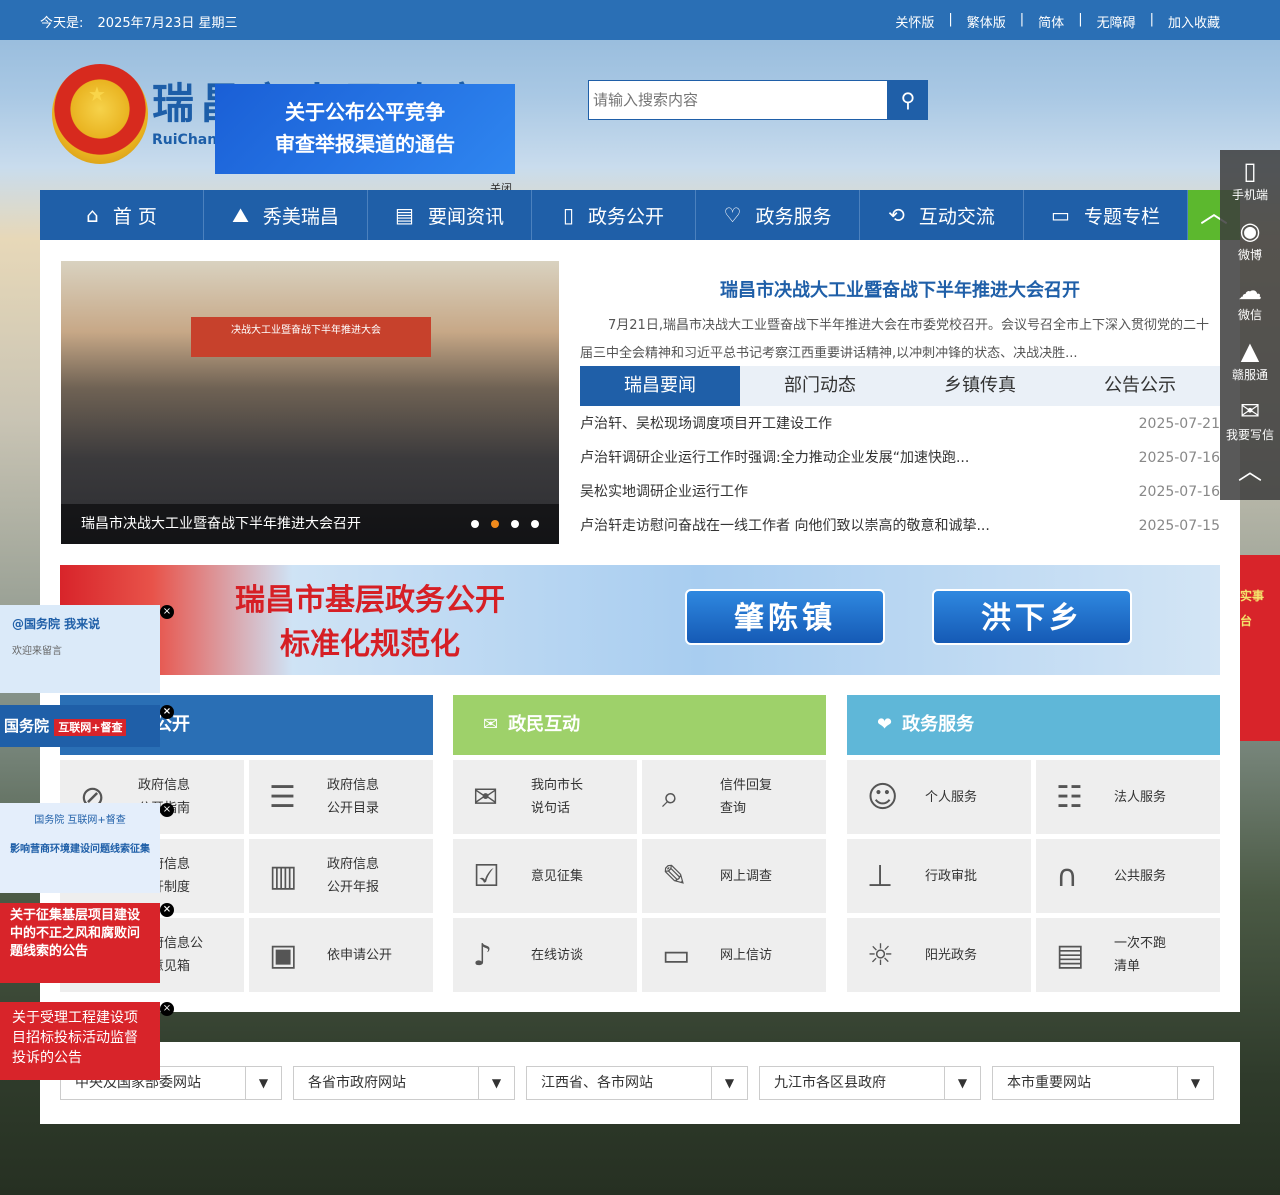 The image size is (1280, 1195). I want to click on corporate-service: ☷ 法人服务, so click(1128, 797).